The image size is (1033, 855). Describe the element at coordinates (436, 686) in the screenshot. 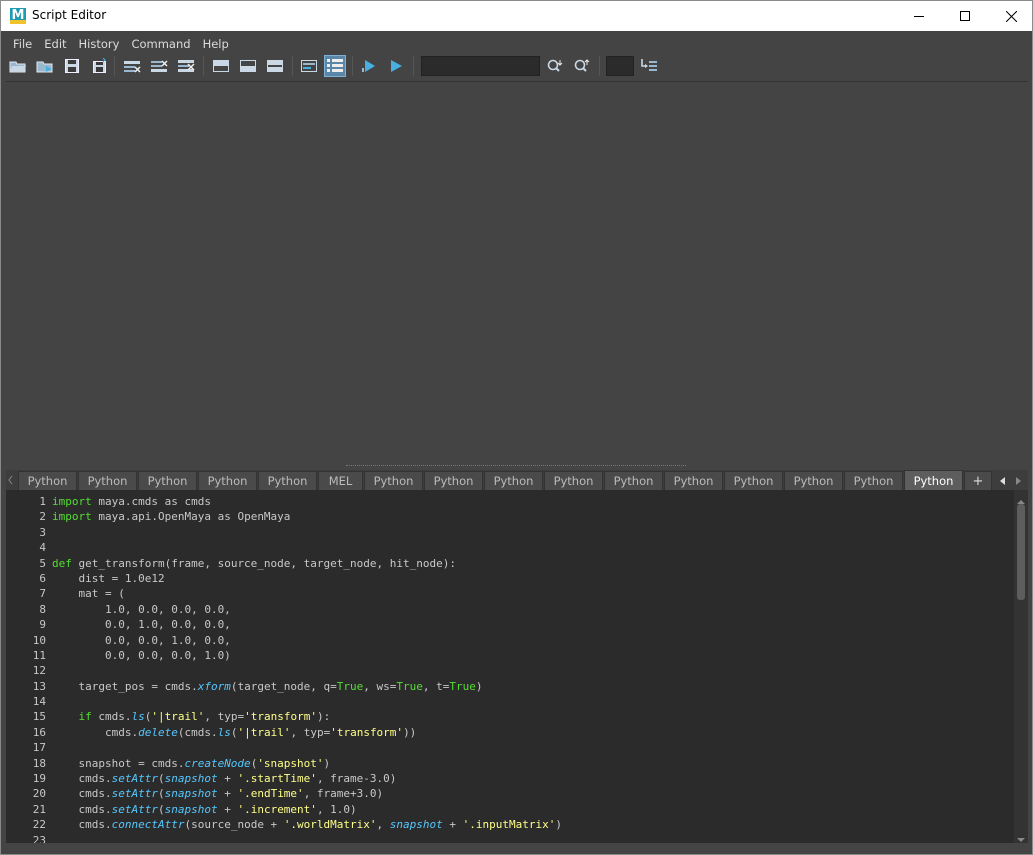

I see `code-token: , t=` at that location.